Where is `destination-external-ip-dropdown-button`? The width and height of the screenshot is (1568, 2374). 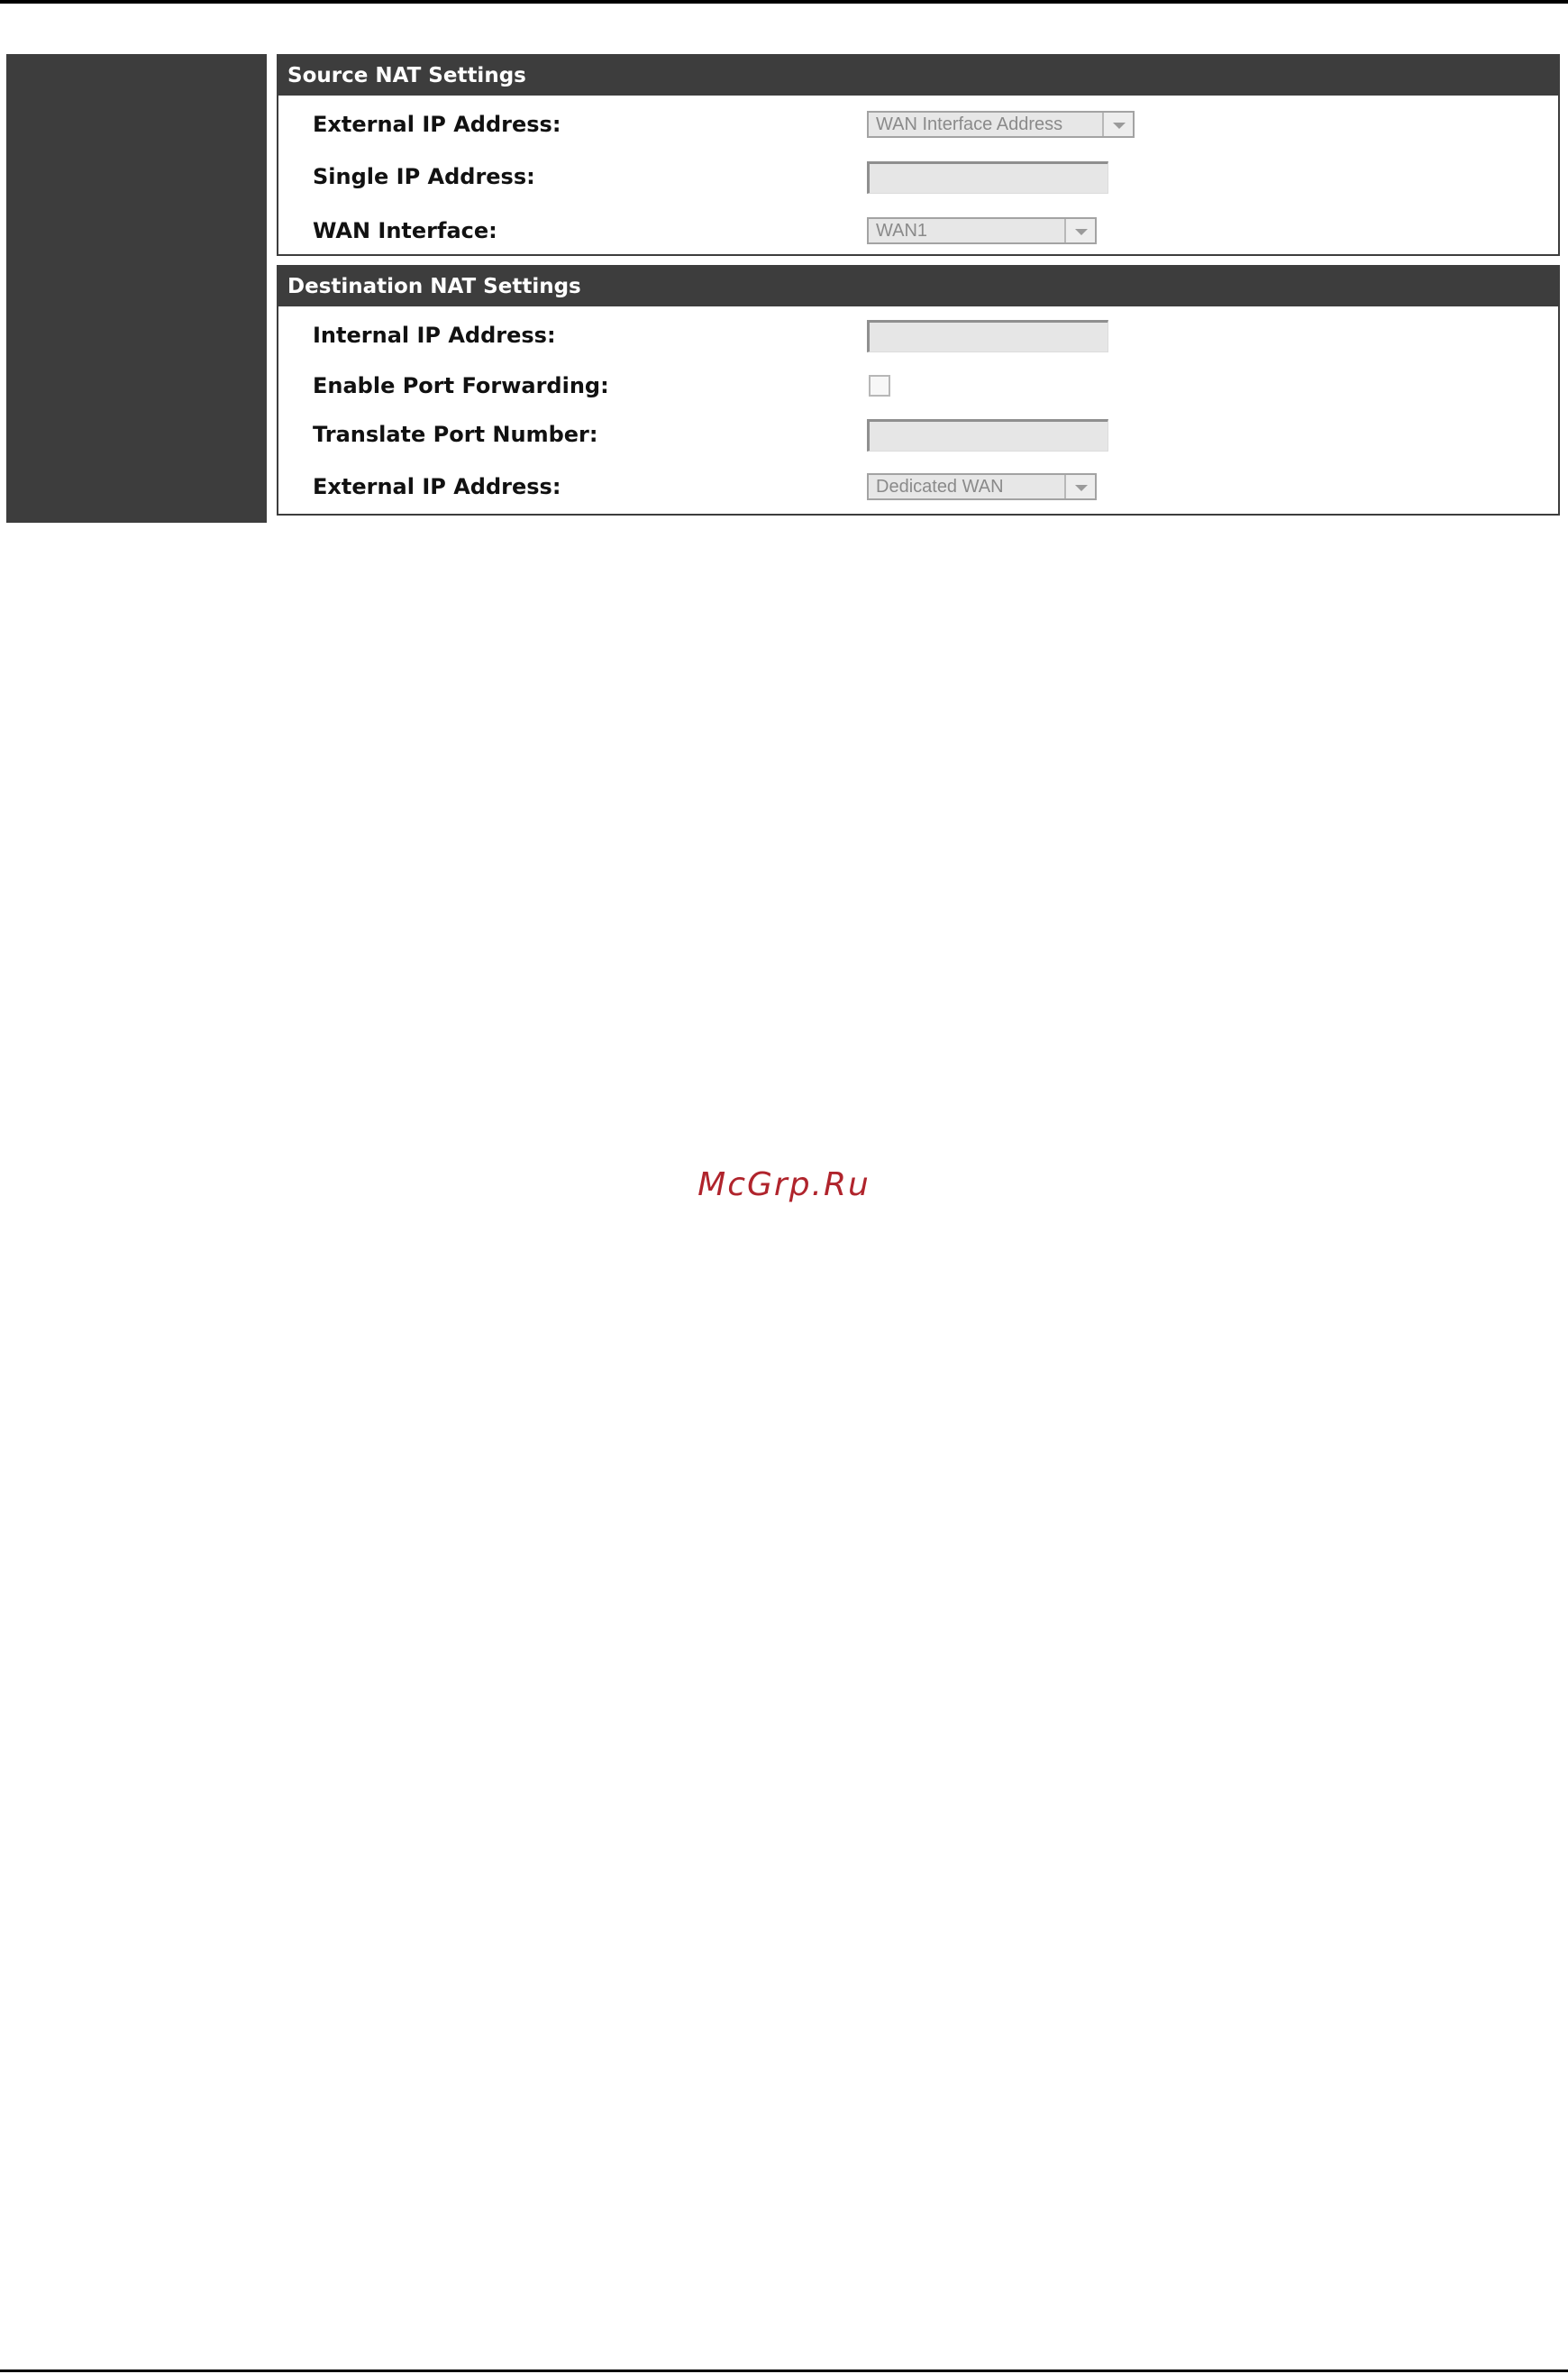 destination-external-ip-dropdown-button is located at coordinates (1079, 486).